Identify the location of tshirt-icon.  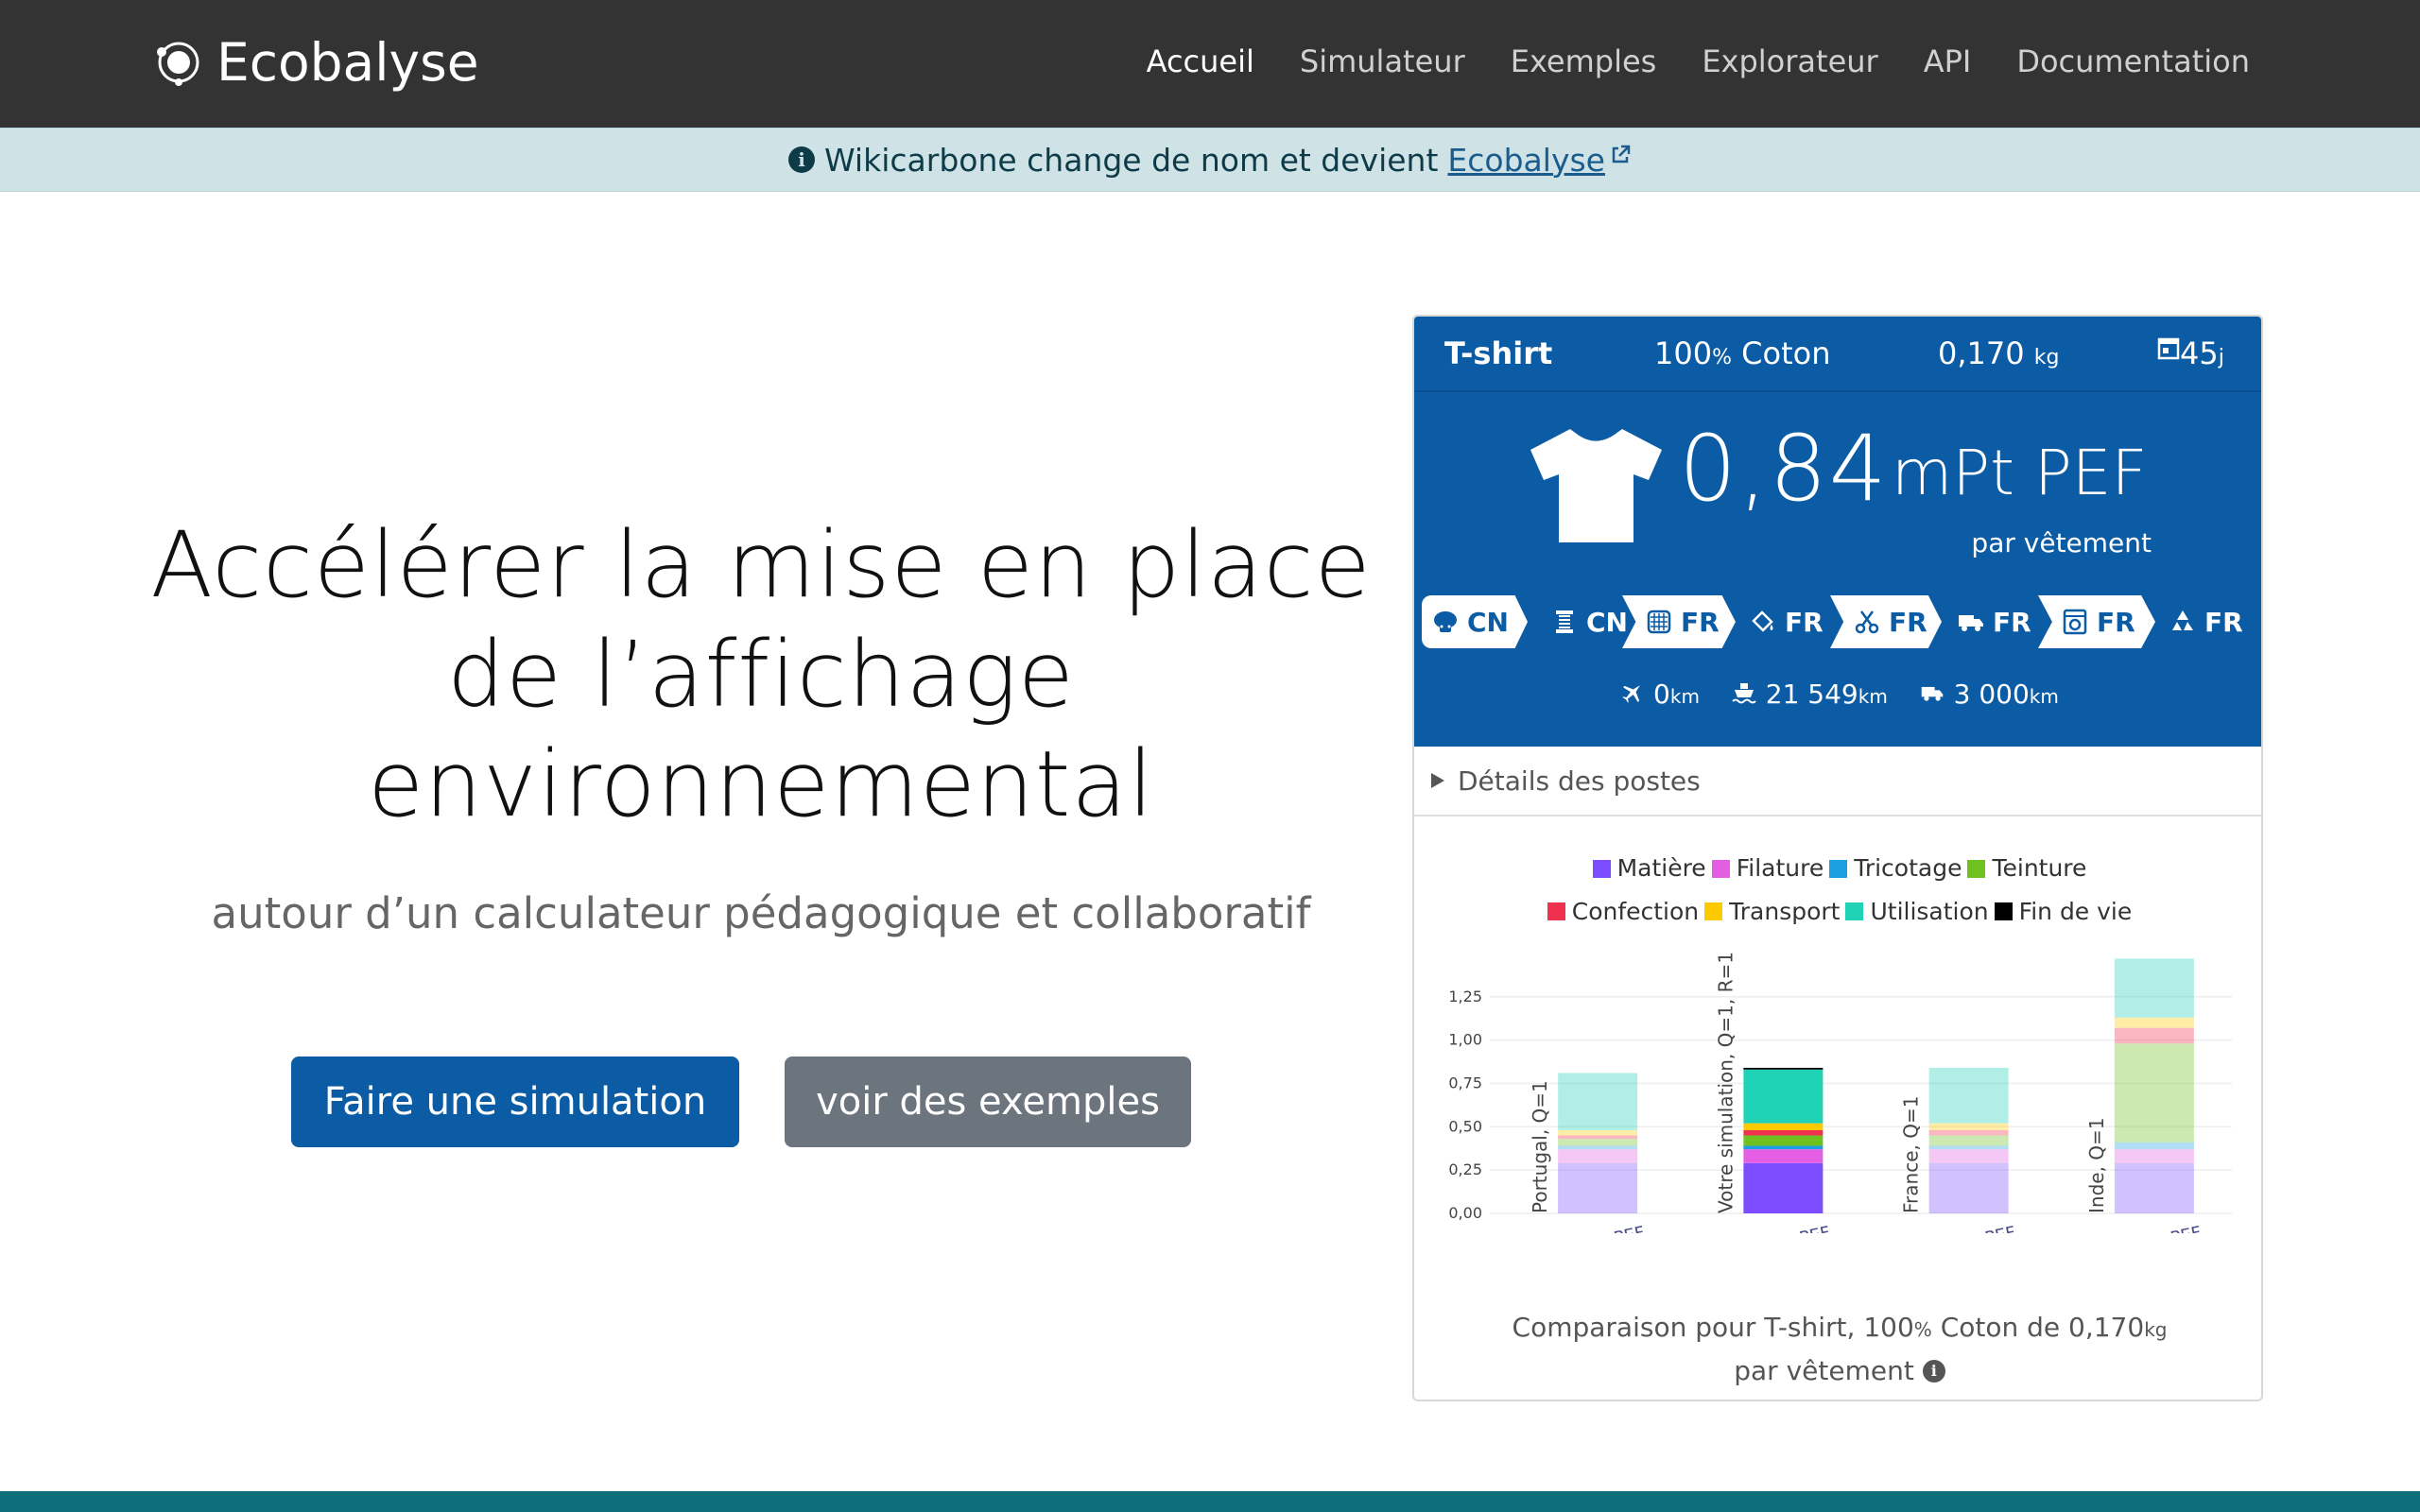
(1596, 485).